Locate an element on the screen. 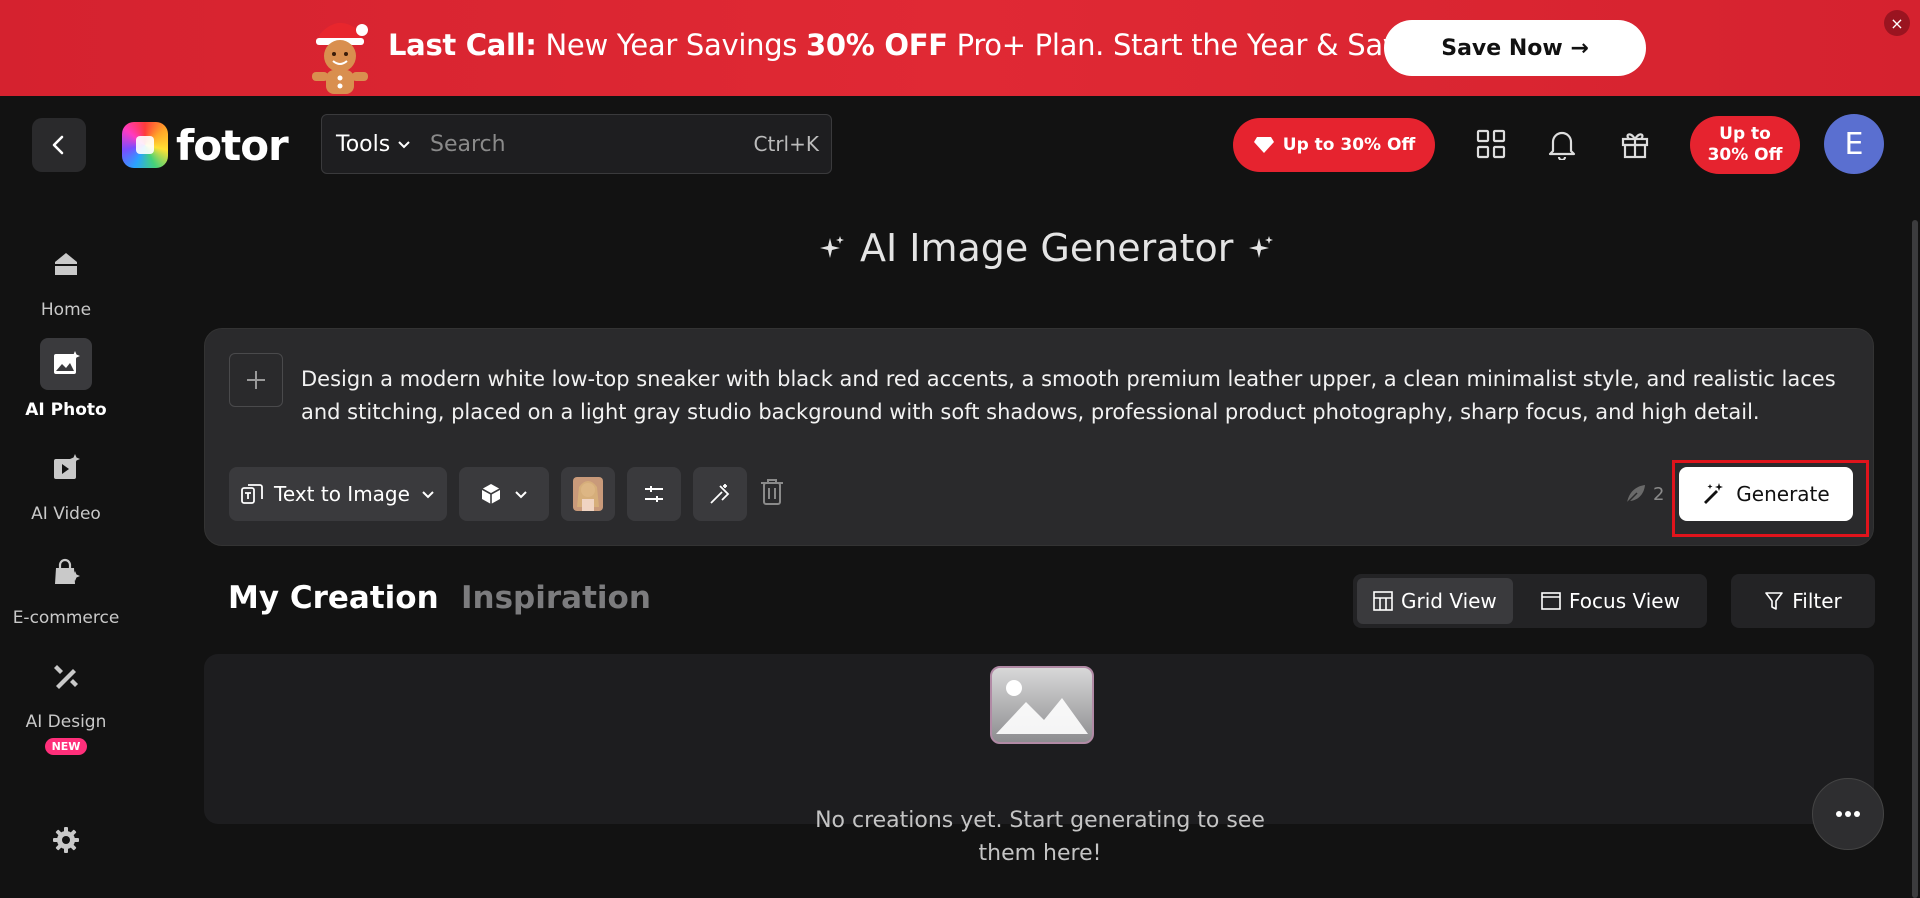  sidebar-label-ai-photo: AI Photo is located at coordinates (66, 410).